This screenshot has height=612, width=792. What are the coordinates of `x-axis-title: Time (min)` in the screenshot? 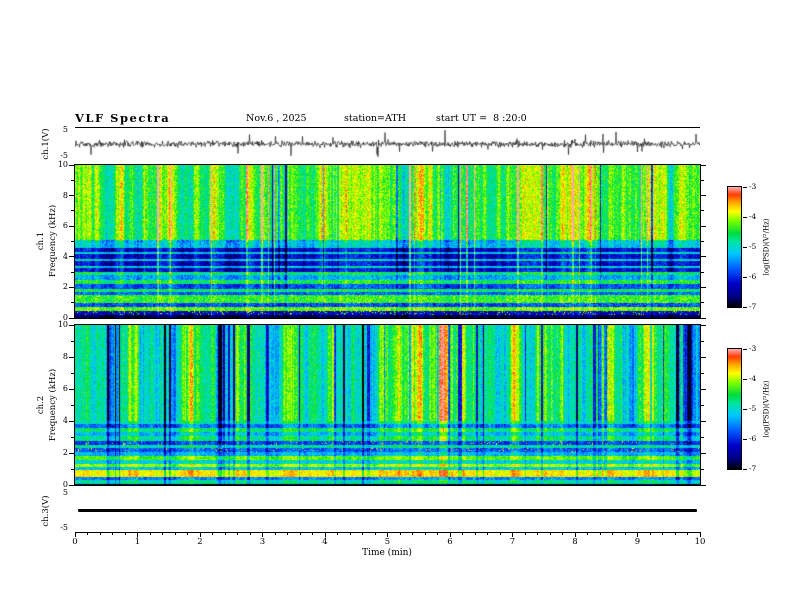 It's located at (387, 553).